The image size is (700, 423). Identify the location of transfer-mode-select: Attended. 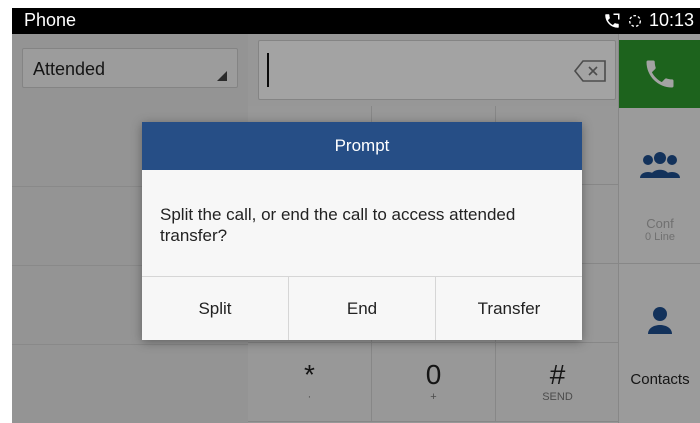
(130, 68).